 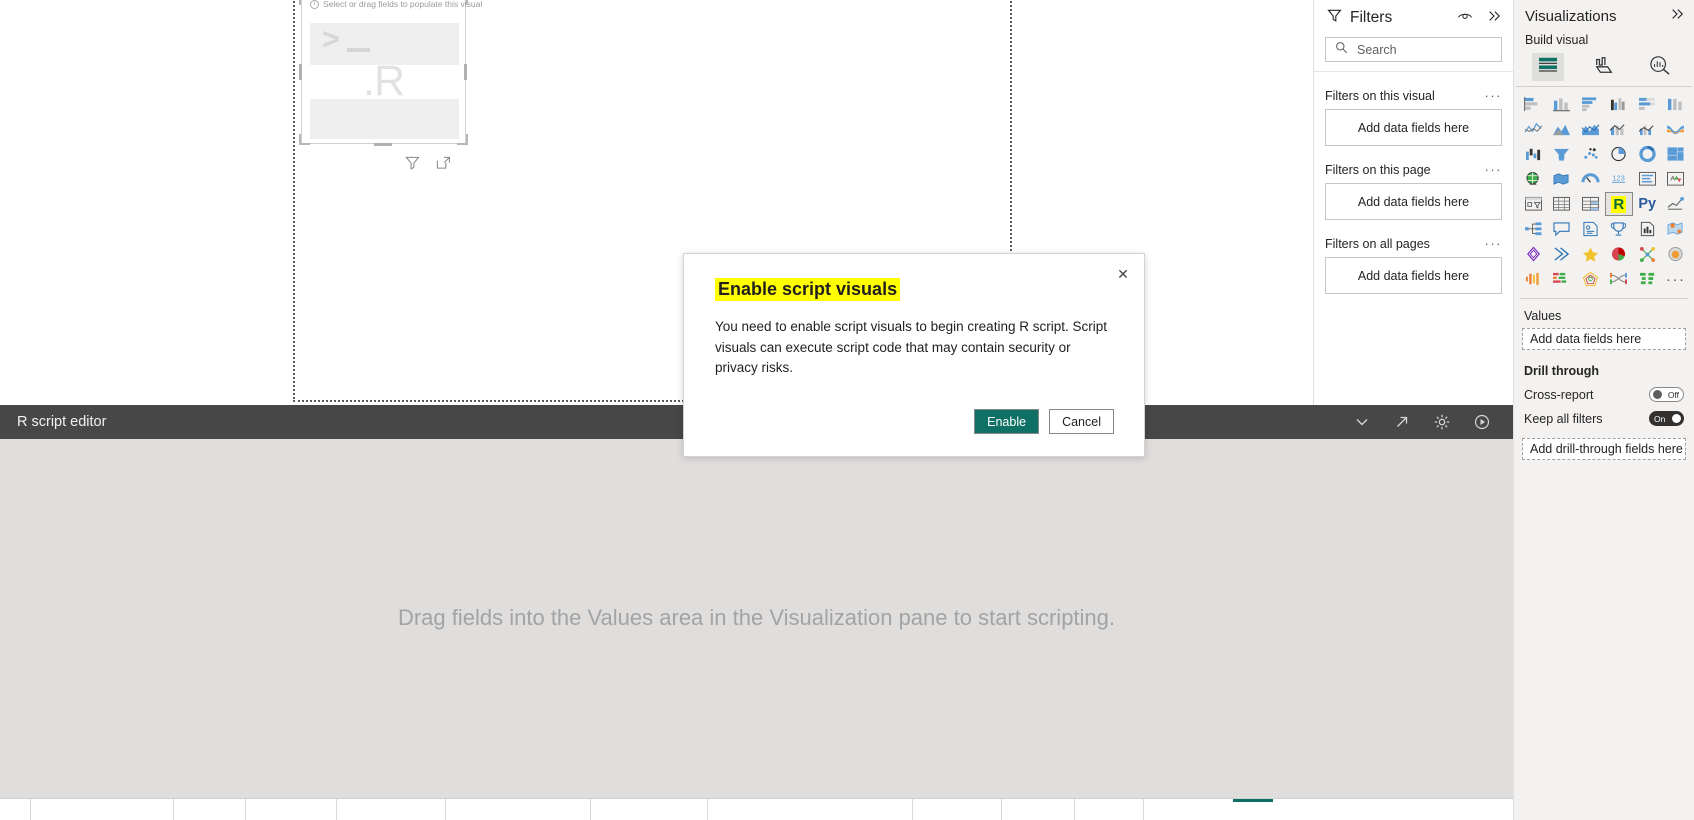 I want to click on cross-report-state: Off, so click(x=1673, y=394).